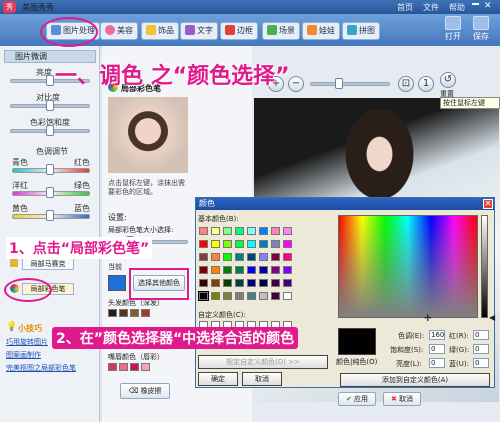  What do you see at coordinates (484, 266) in the screenshot?
I see `luminance-bar` at bounding box center [484, 266].